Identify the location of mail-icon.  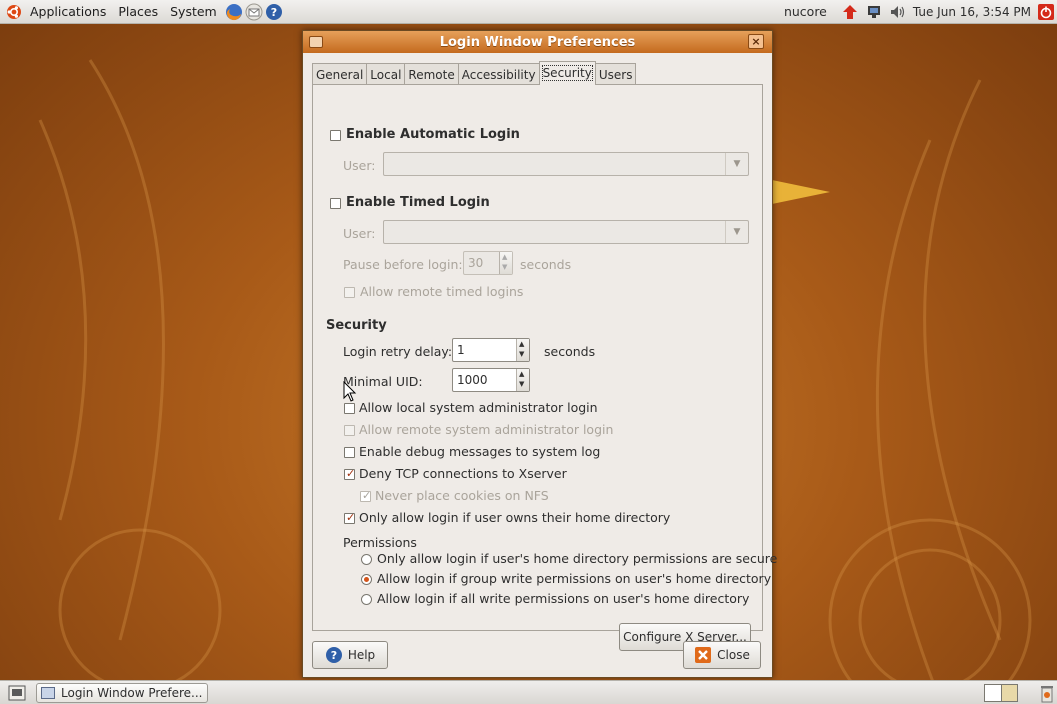
(254, 12).